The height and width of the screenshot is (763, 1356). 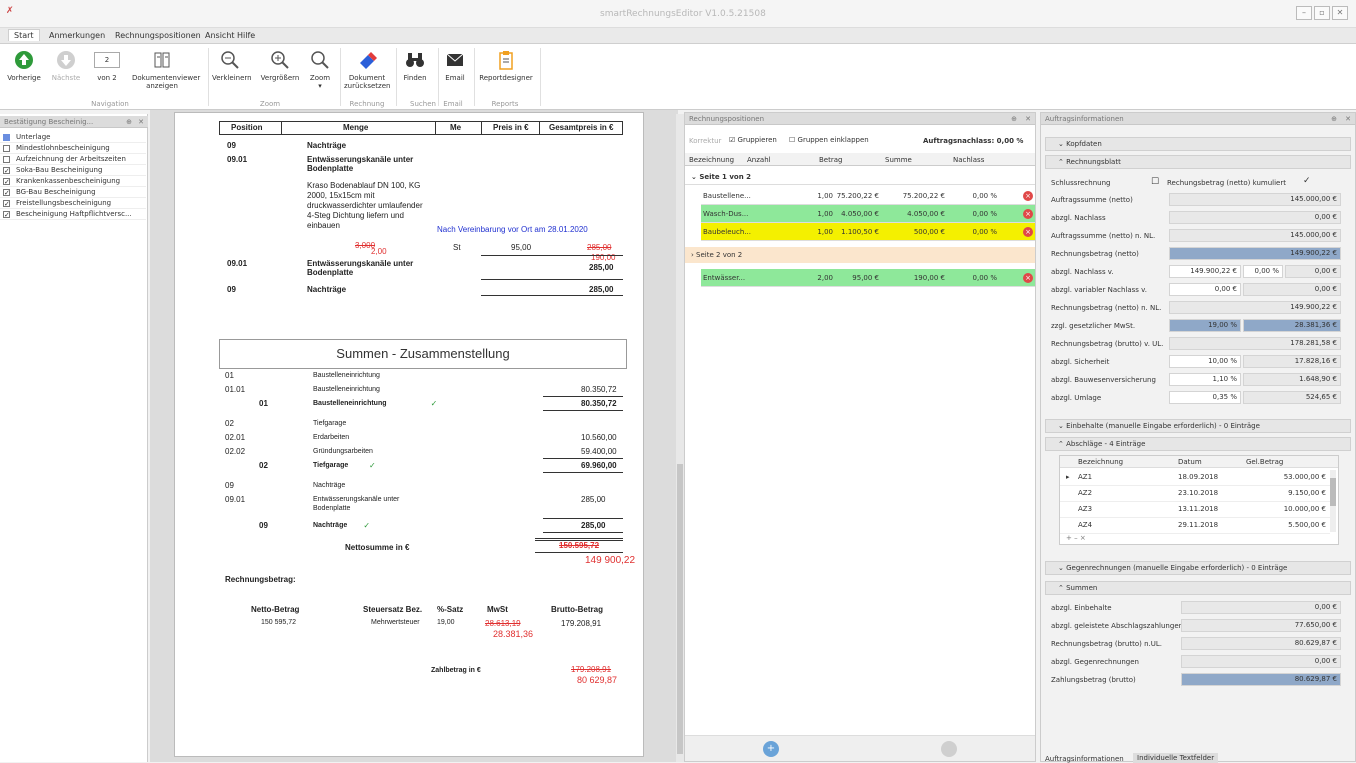 I want to click on attachment-item: Krankenkassenbescheinigung, so click(x=73, y=181).